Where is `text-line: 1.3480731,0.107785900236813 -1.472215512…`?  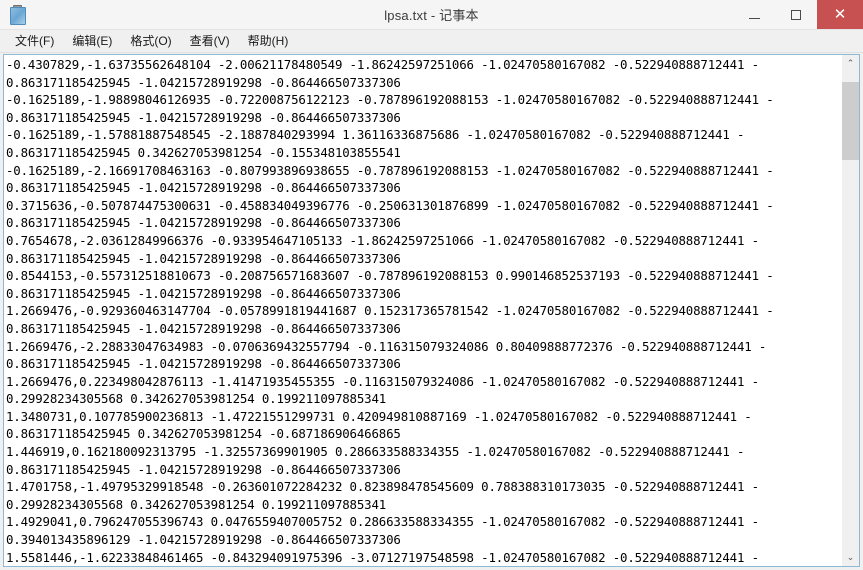 text-line: 1.3480731,0.107785900236813 -1.472215512… is located at coordinates (379, 416).